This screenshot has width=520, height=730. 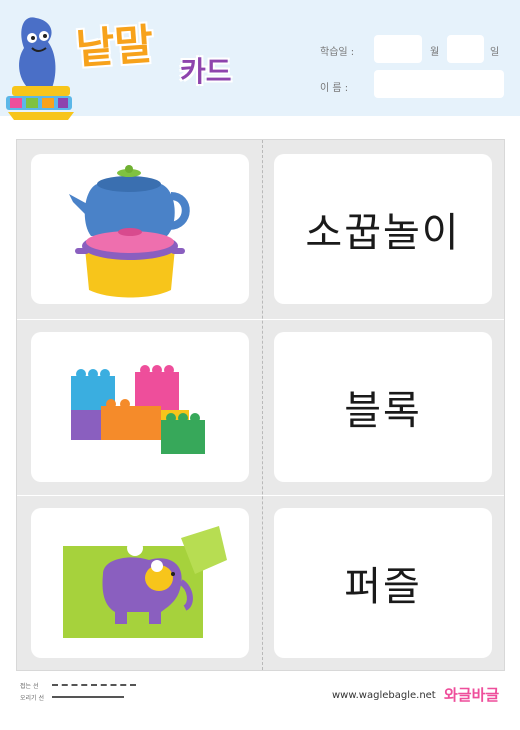 I want to click on picture-card-tea-set, so click(x=140, y=229).